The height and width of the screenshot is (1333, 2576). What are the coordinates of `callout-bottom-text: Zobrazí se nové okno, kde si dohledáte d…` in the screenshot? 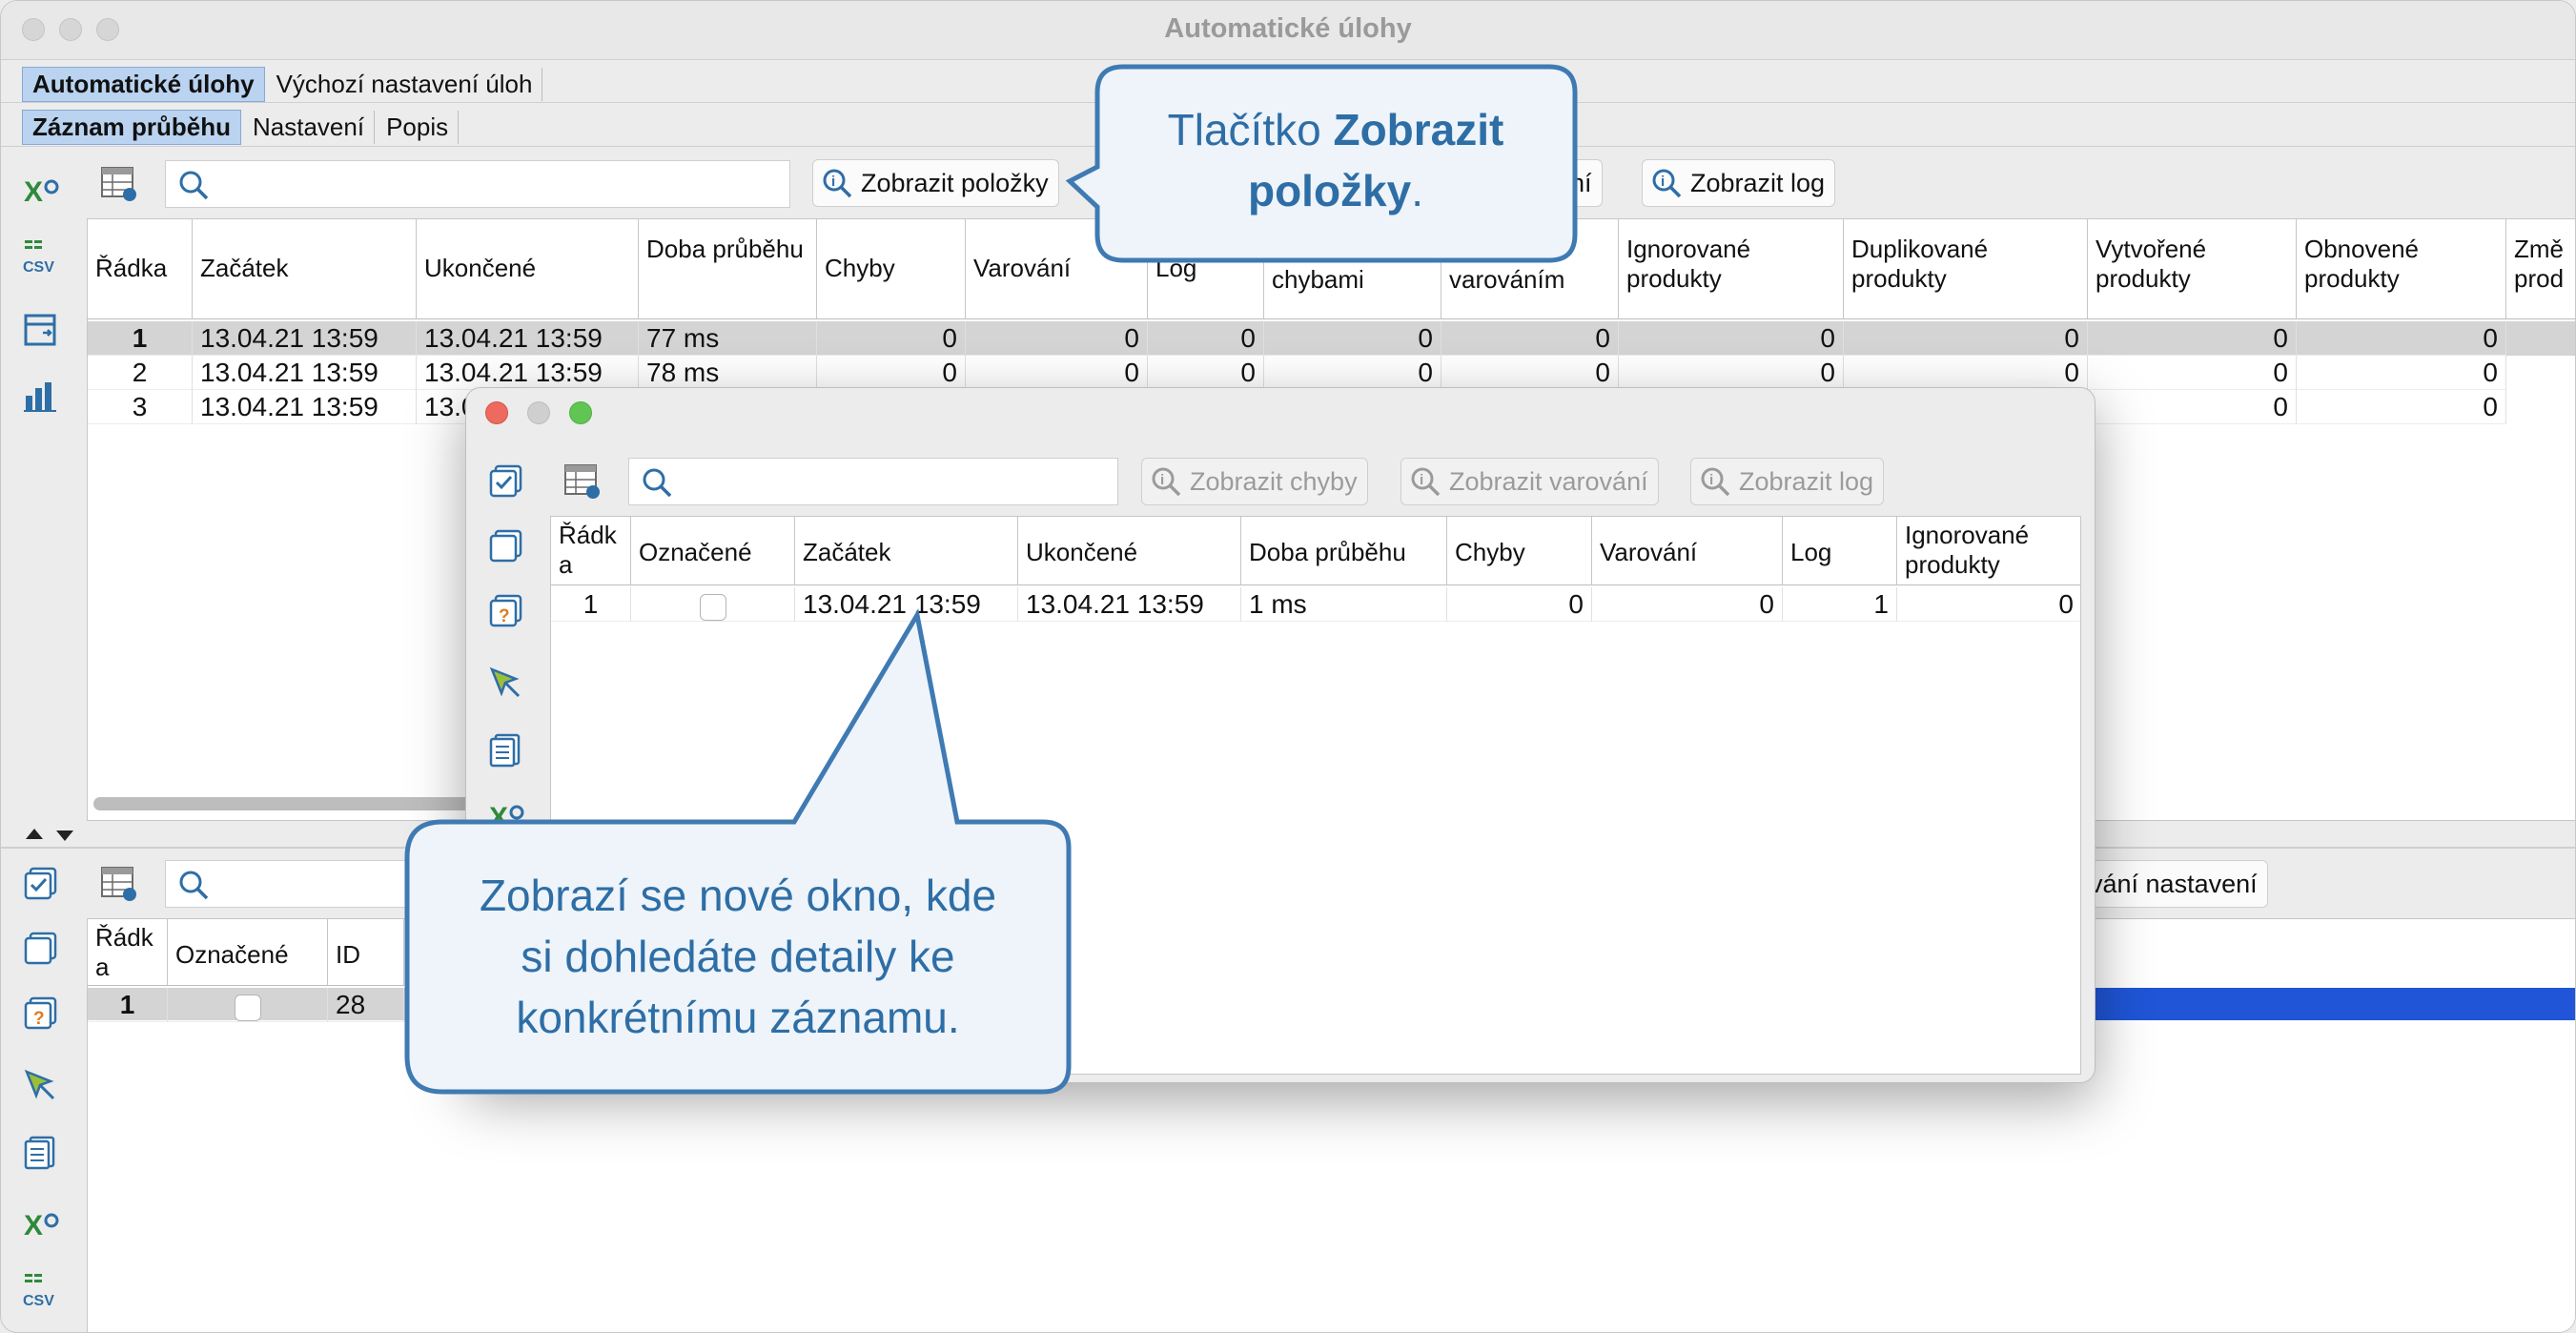 It's located at (738, 957).